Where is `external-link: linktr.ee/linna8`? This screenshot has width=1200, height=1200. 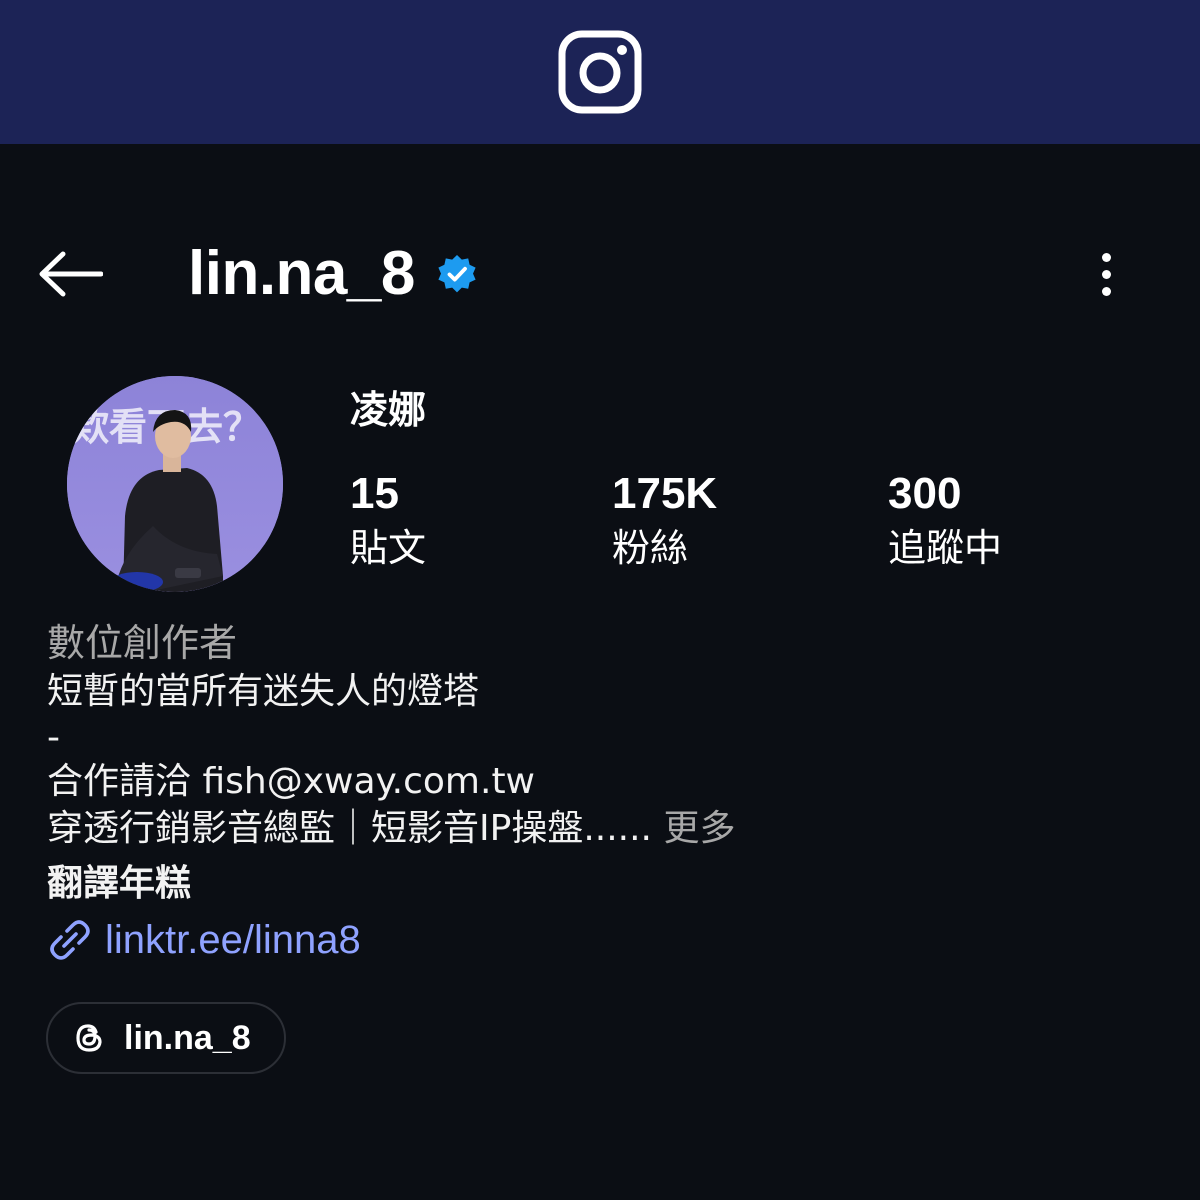
external-link: linktr.ee/linna8 is located at coordinates (597, 940).